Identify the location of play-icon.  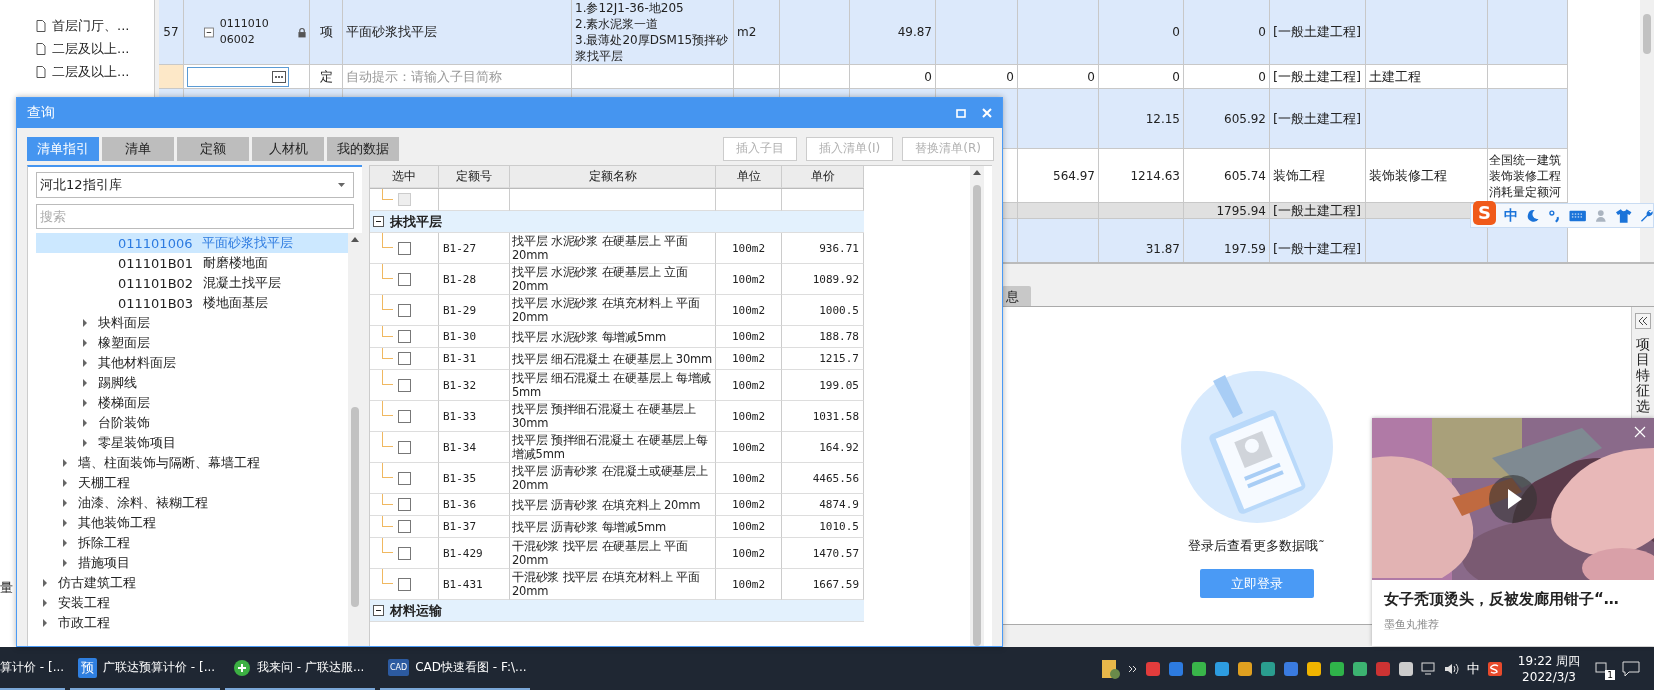
(1513, 499).